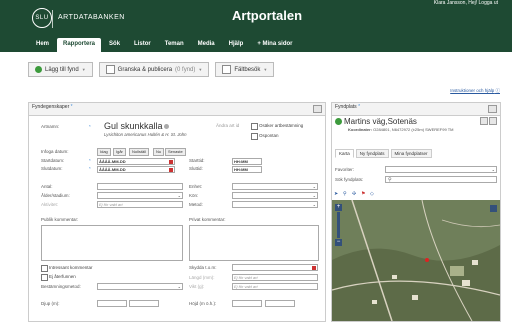 The image size is (512, 324). Describe the element at coordinates (441, 179) in the screenshot. I see `search-location-input: ⚲` at that location.